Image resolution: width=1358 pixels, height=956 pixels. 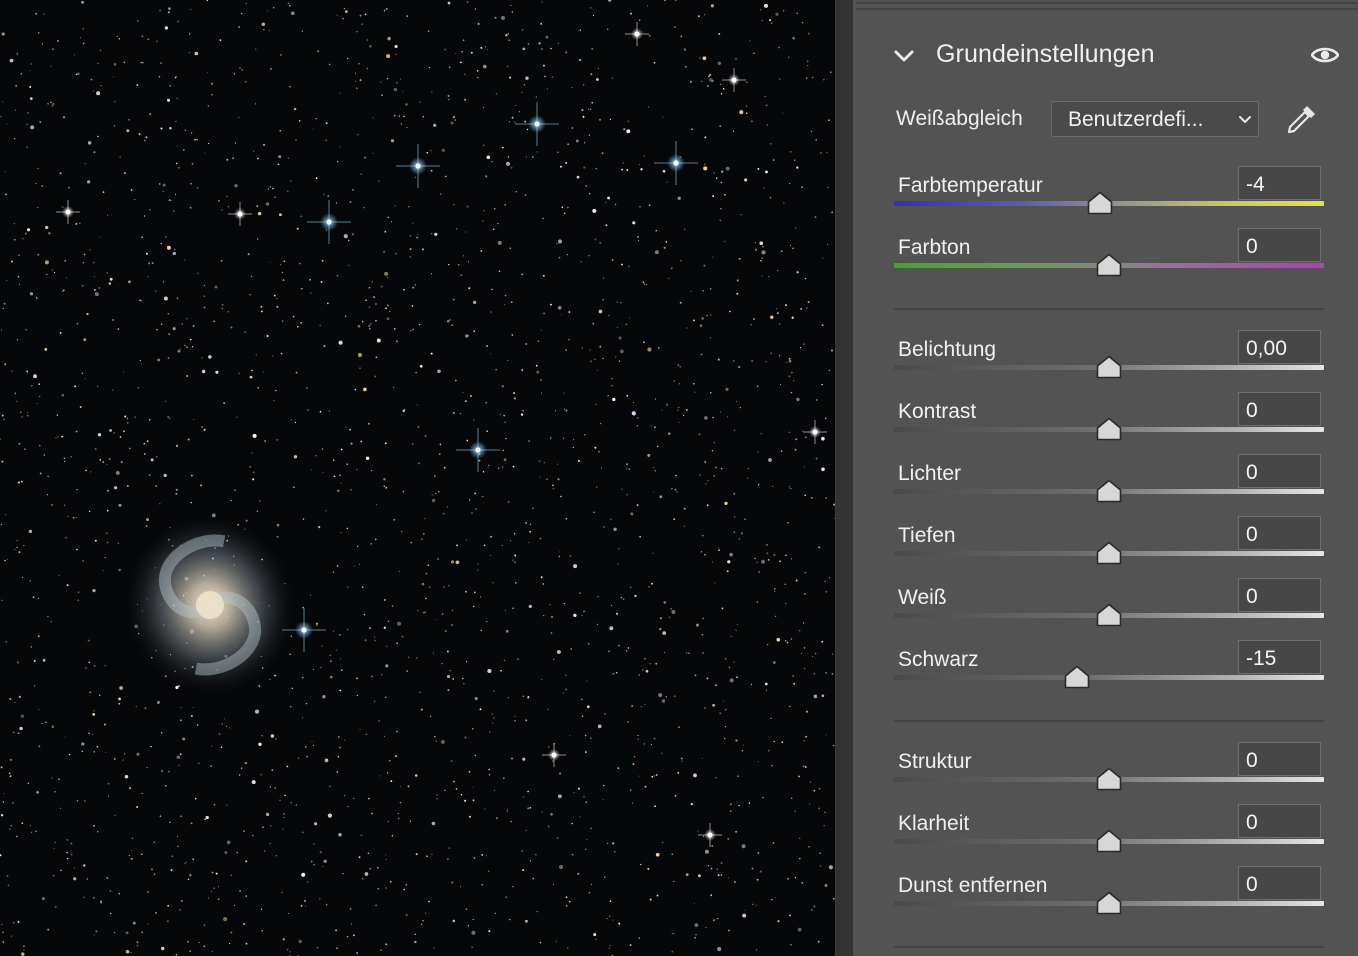 I want to click on slider-label-struktur: Struktur, so click(x=935, y=761).